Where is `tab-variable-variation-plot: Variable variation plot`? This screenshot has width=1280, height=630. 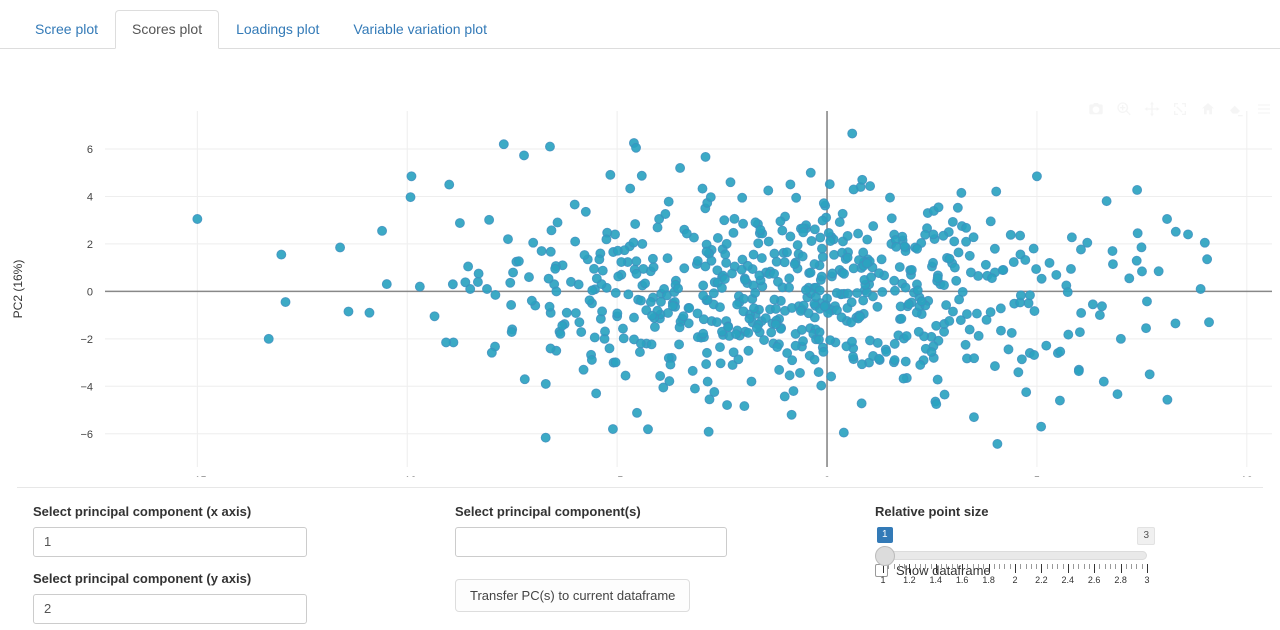
tab-variable-variation-plot: Variable variation plot is located at coordinates (420, 29).